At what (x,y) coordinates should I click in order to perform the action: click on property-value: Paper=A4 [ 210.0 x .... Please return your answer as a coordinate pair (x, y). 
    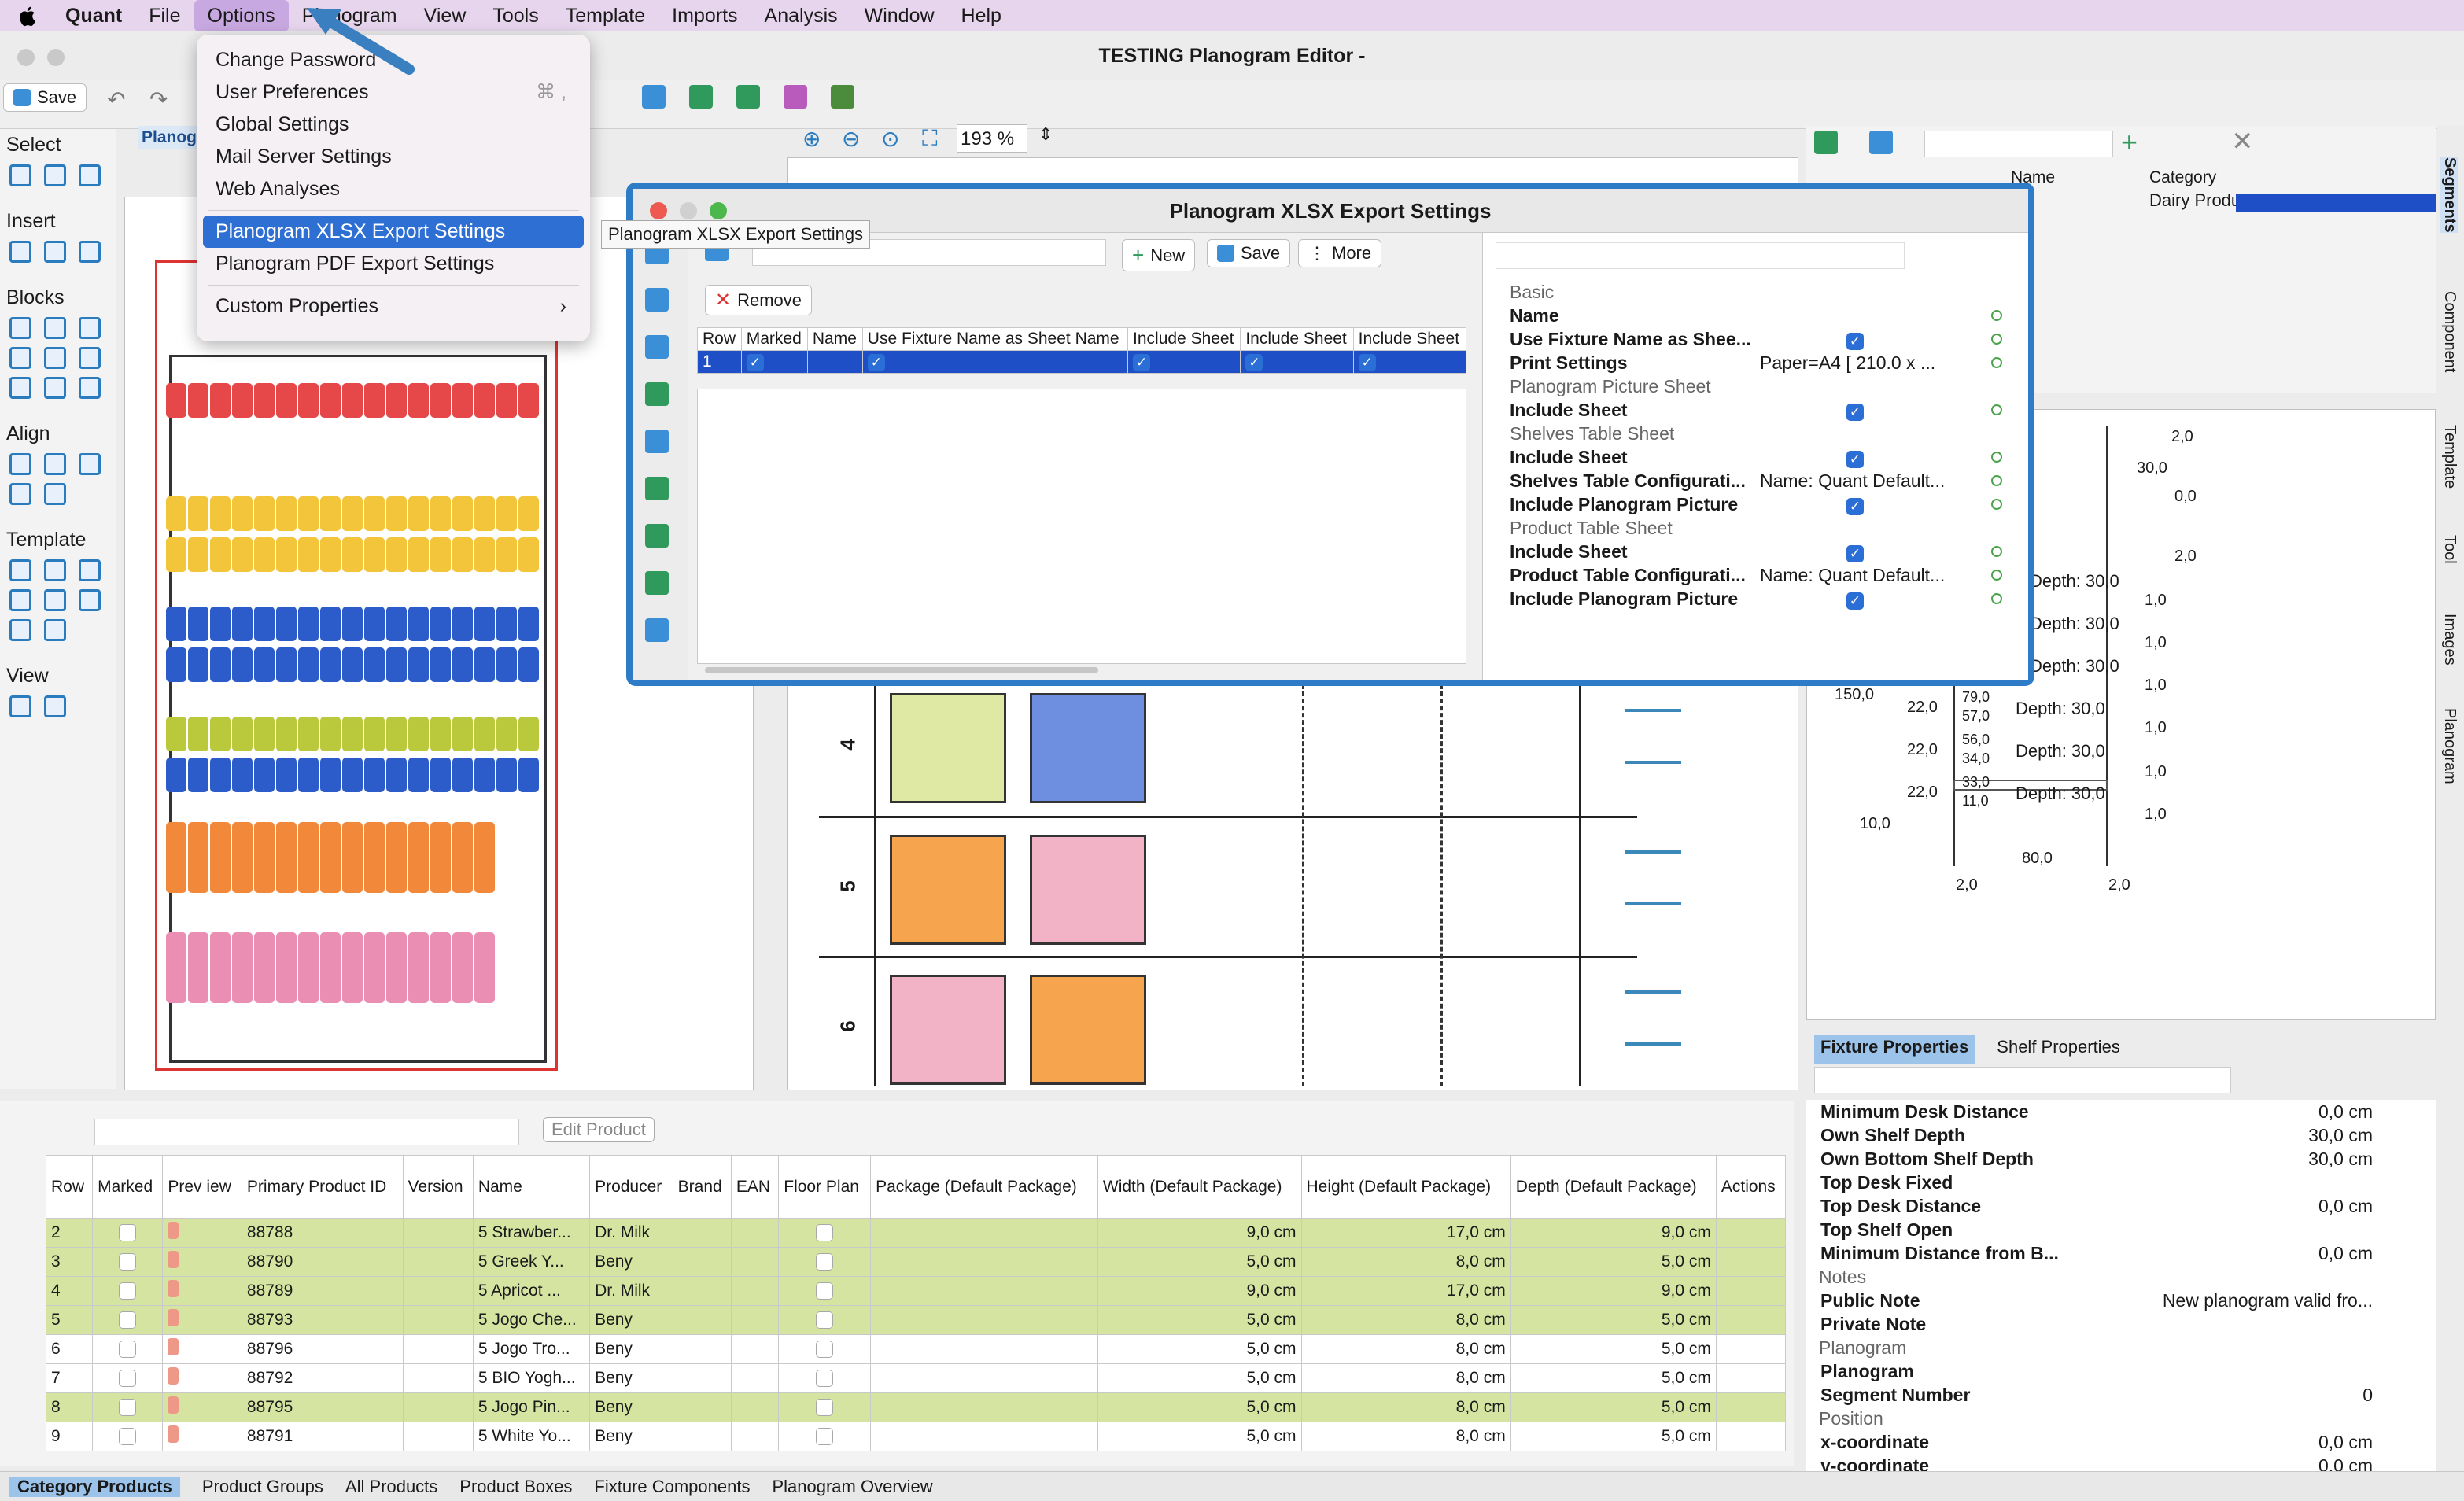
    Looking at the image, I should click on (1847, 362).